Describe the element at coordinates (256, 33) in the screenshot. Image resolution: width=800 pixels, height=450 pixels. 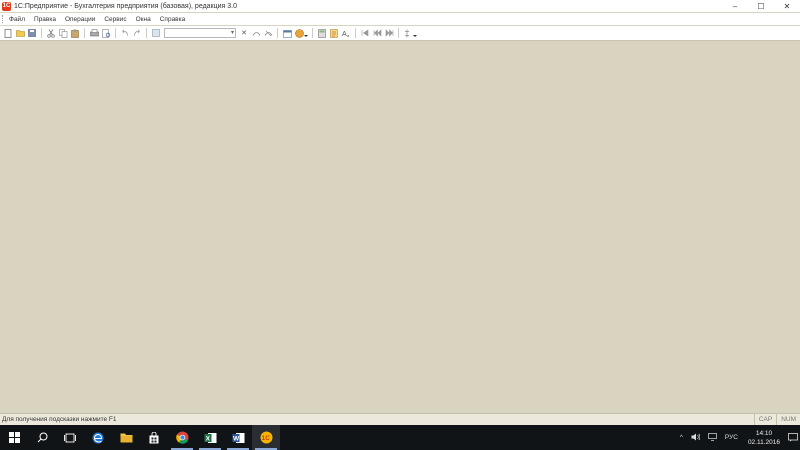
I see `find-next-icon` at that location.